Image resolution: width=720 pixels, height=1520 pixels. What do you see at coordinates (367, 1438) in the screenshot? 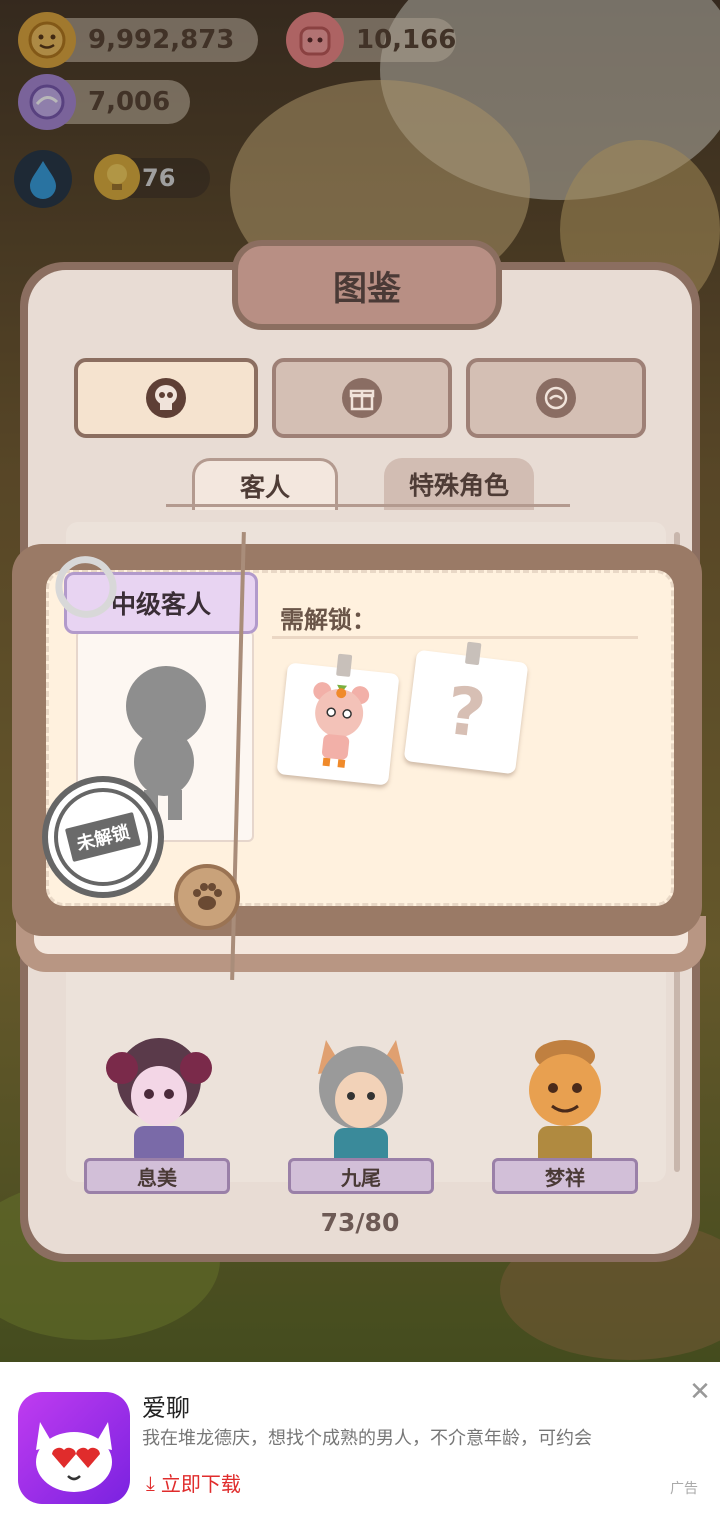
I see `ad-description: 我在堆龙德庆，想找个成熟的男人，不介意年龄，可约会` at bounding box center [367, 1438].